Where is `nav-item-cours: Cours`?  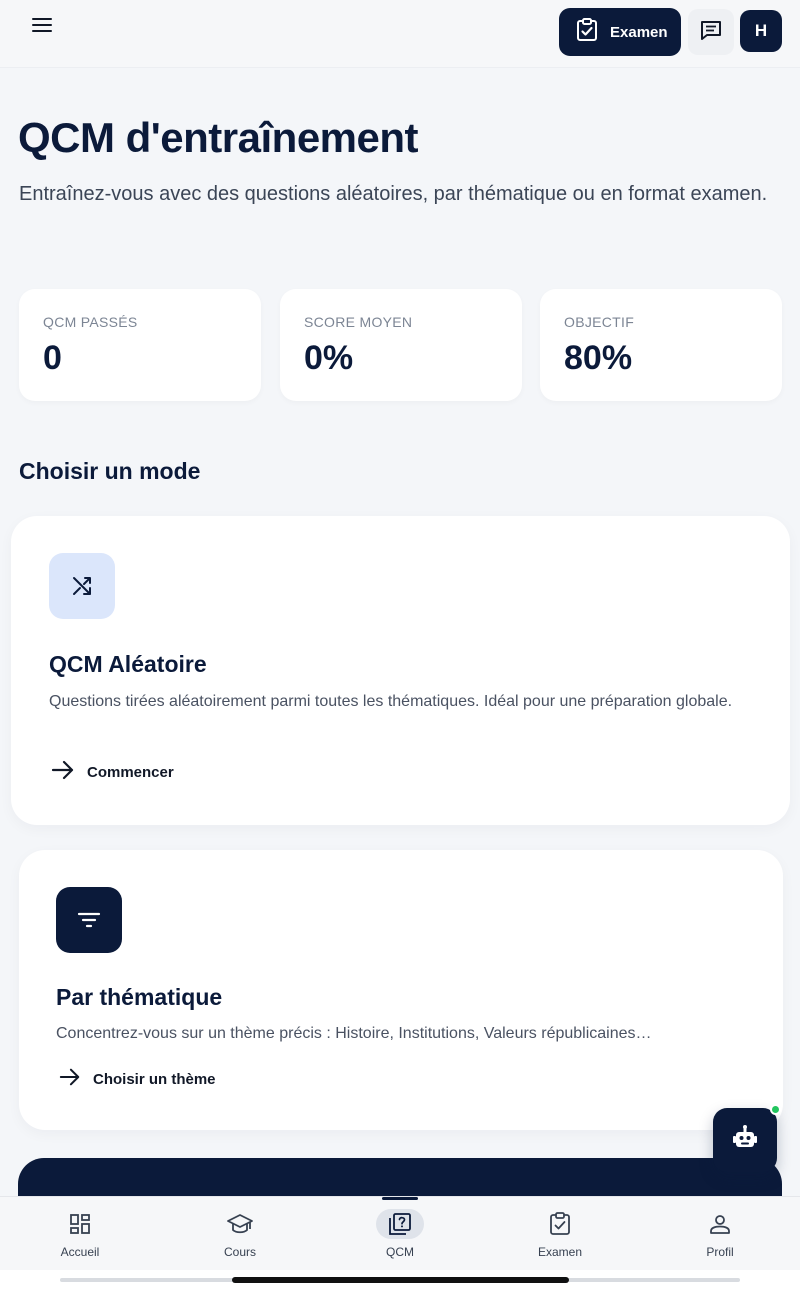 nav-item-cours: Cours is located at coordinates (240, 1234).